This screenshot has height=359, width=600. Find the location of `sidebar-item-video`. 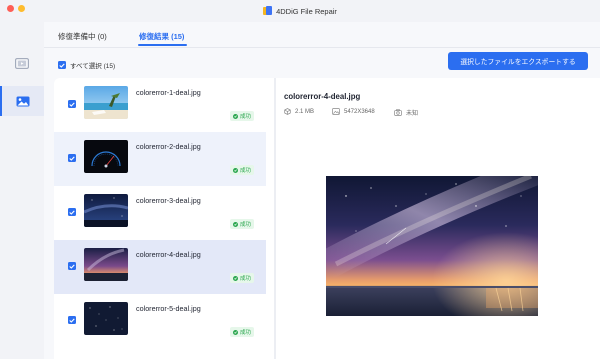

sidebar-item-video is located at coordinates (22, 63).